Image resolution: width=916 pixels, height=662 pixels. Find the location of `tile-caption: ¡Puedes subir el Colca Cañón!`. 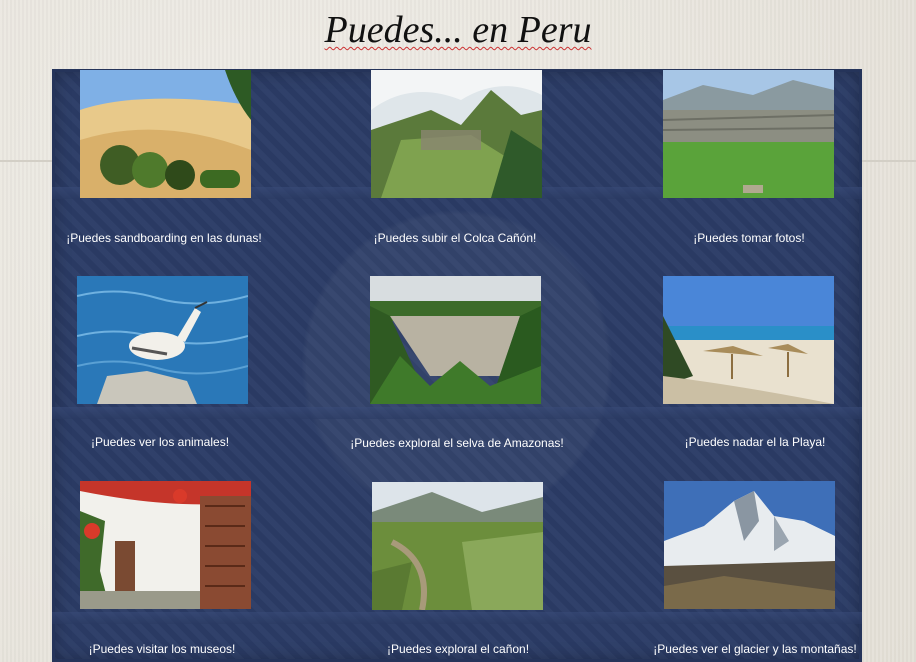

tile-caption: ¡Puedes subir el Colca Cañón! is located at coordinates (455, 238).